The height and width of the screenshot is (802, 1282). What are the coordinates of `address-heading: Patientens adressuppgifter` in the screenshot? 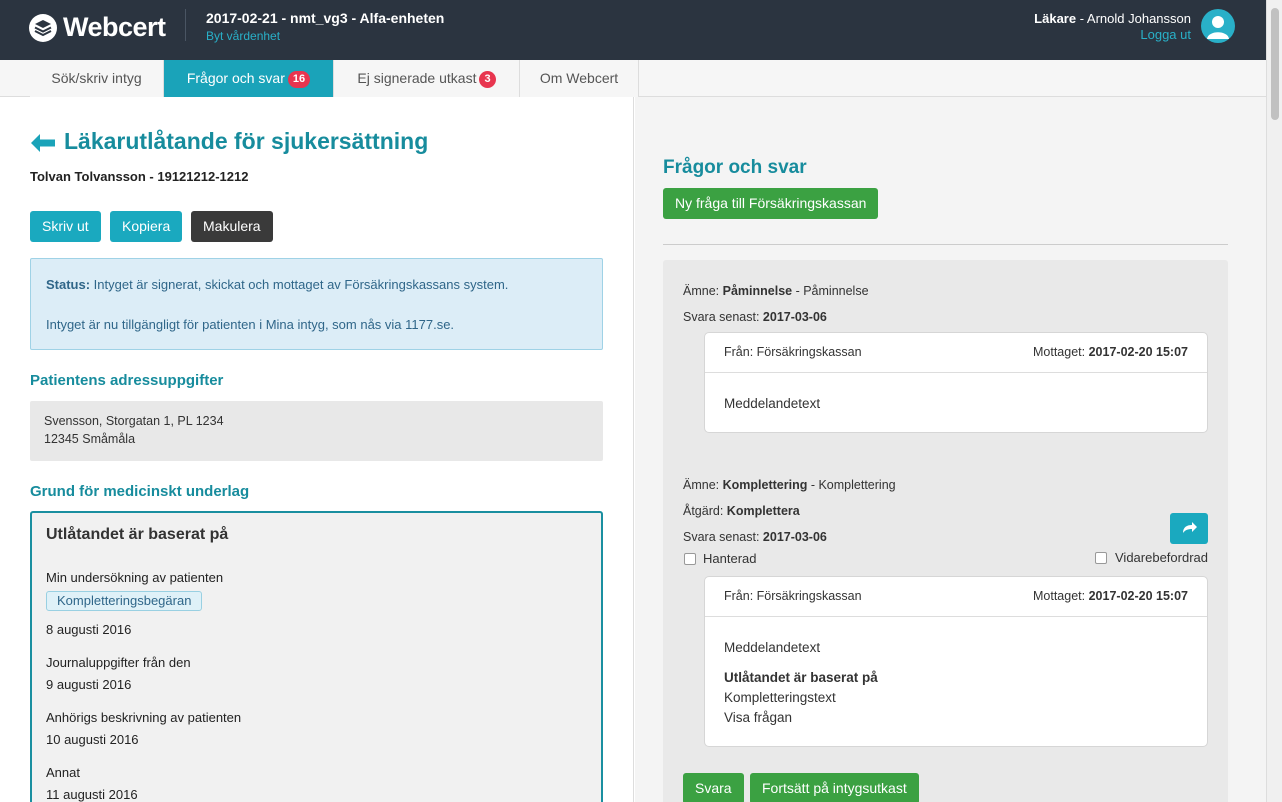 It's located at (127, 380).